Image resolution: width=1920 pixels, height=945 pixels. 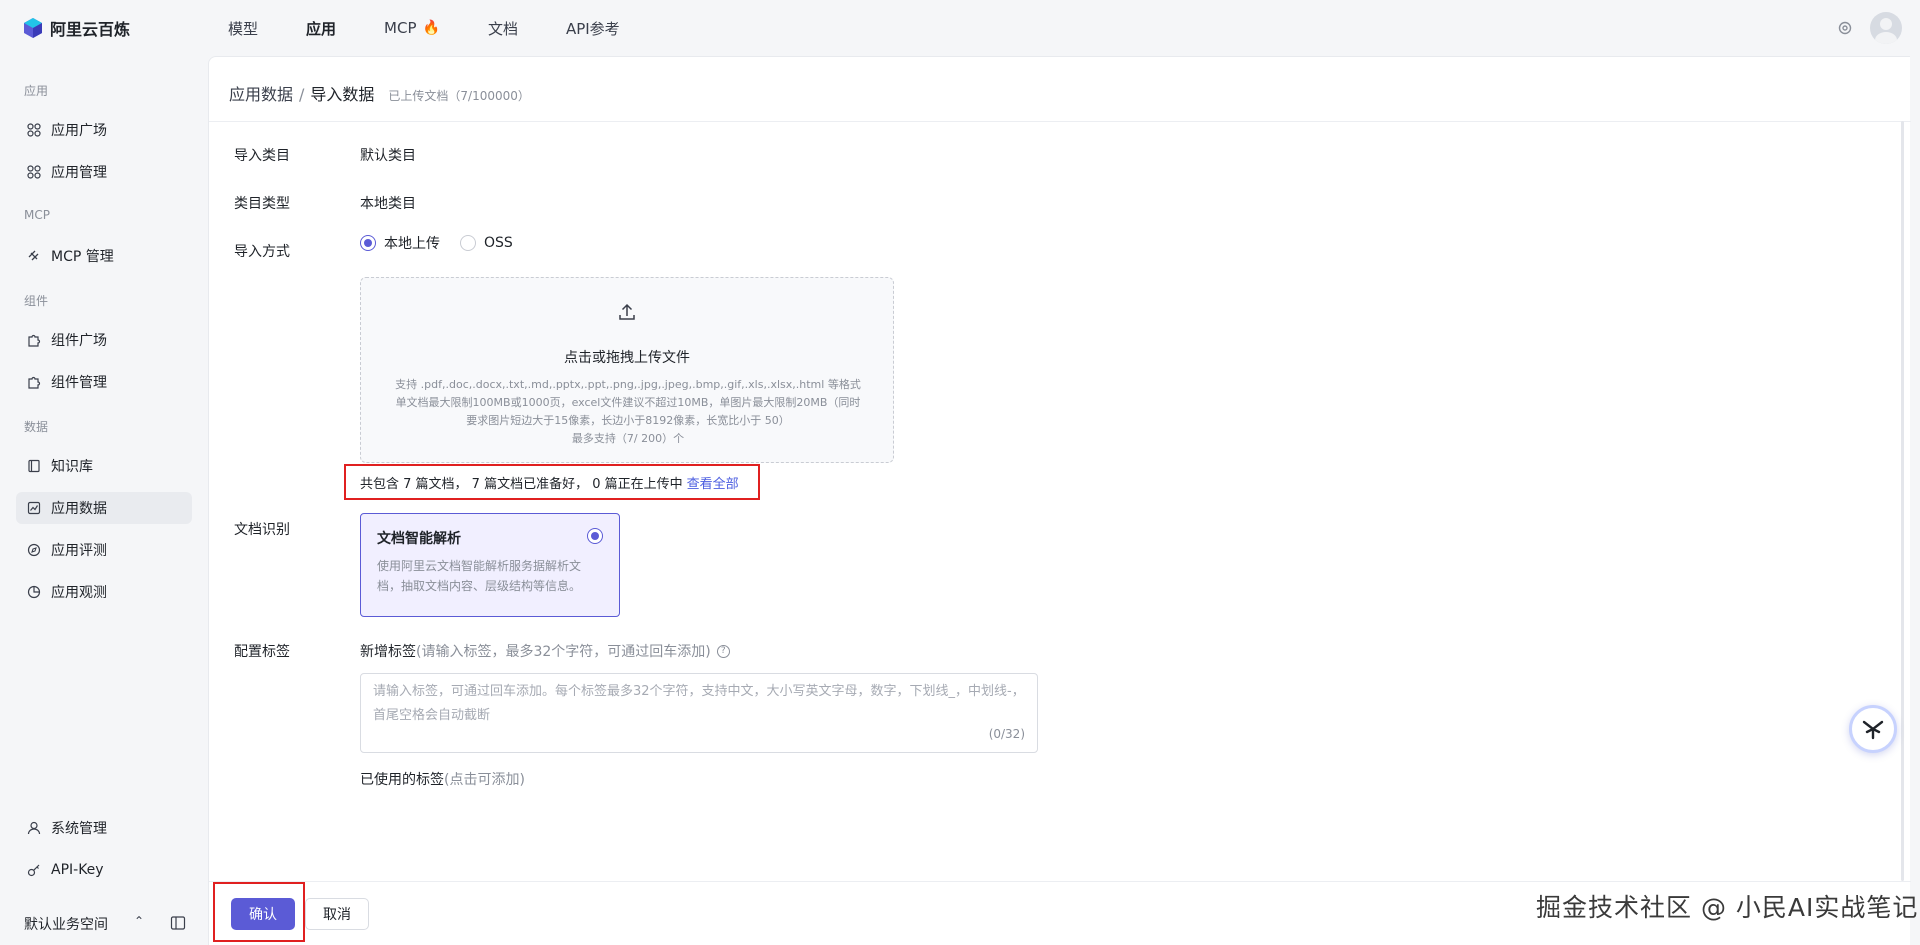 I want to click on logo-icon, so click(x=33, y=28).